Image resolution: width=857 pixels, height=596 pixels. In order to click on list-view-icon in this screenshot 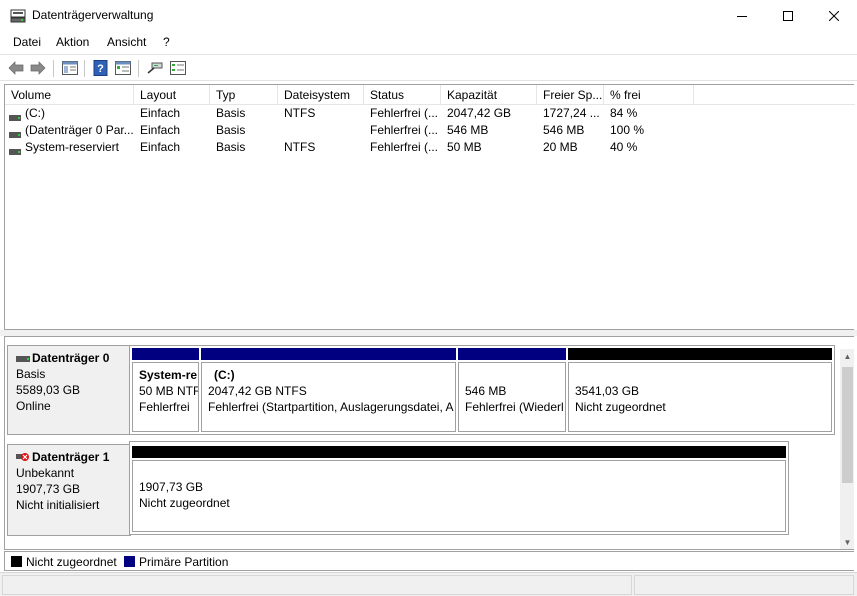, I will do `click(178, 68)`.